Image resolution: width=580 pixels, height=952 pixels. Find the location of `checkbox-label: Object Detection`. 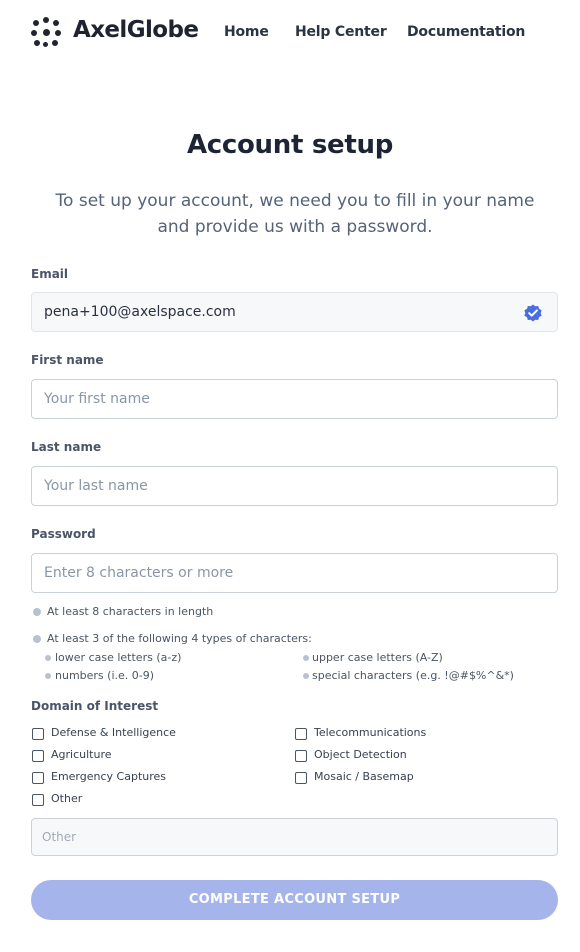

checkbox-label: Object Detection is located at coordinates (360, 754).